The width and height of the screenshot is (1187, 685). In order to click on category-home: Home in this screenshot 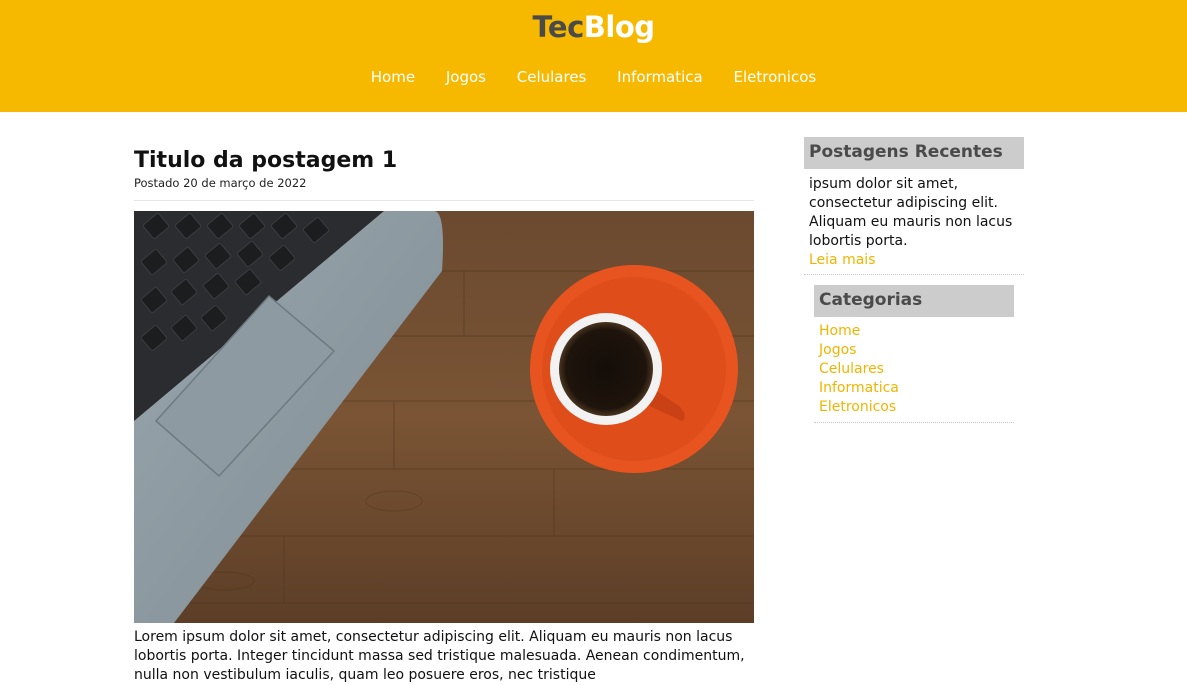, I will do `click(859, 331)`.